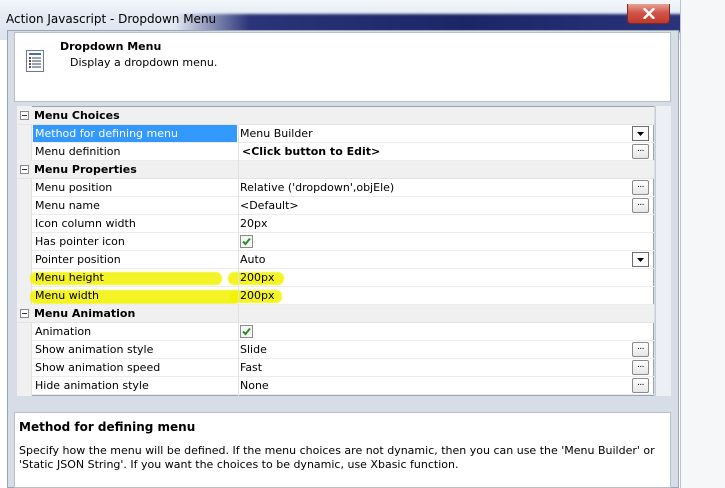  Describe the element at coordinates (702, 244) in the screenshot. I see `background-window` at that location.